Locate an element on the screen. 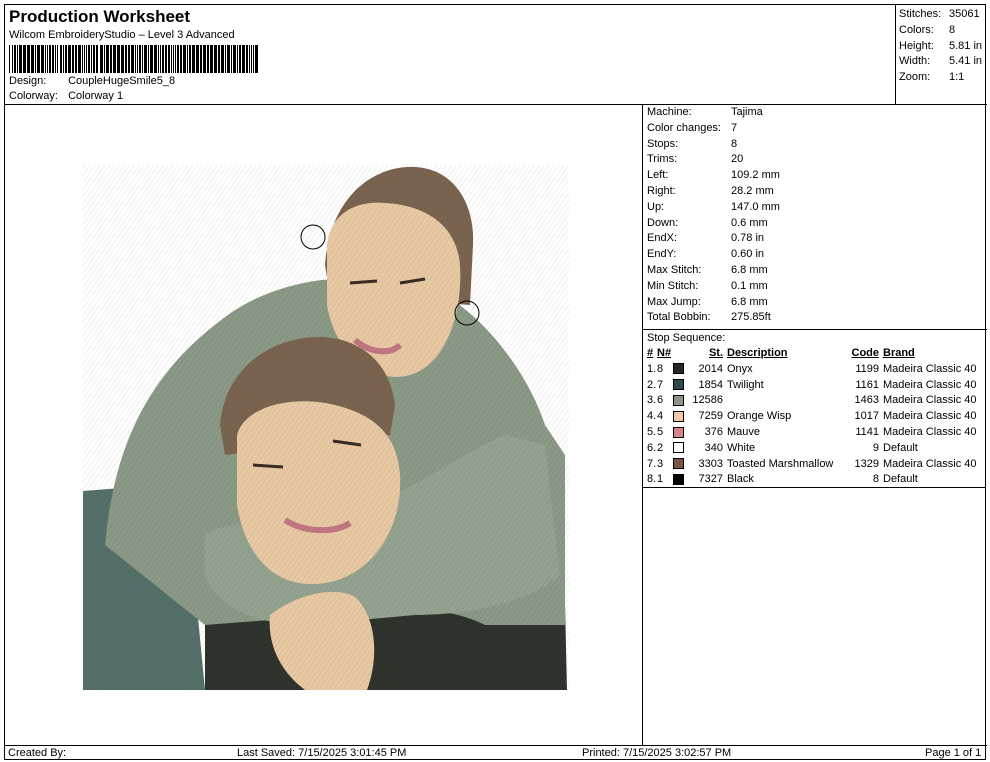 The width and height of the screenshot is (990, 762). summary-row: Stitches: 35061 is located at coordinates (943, 15).